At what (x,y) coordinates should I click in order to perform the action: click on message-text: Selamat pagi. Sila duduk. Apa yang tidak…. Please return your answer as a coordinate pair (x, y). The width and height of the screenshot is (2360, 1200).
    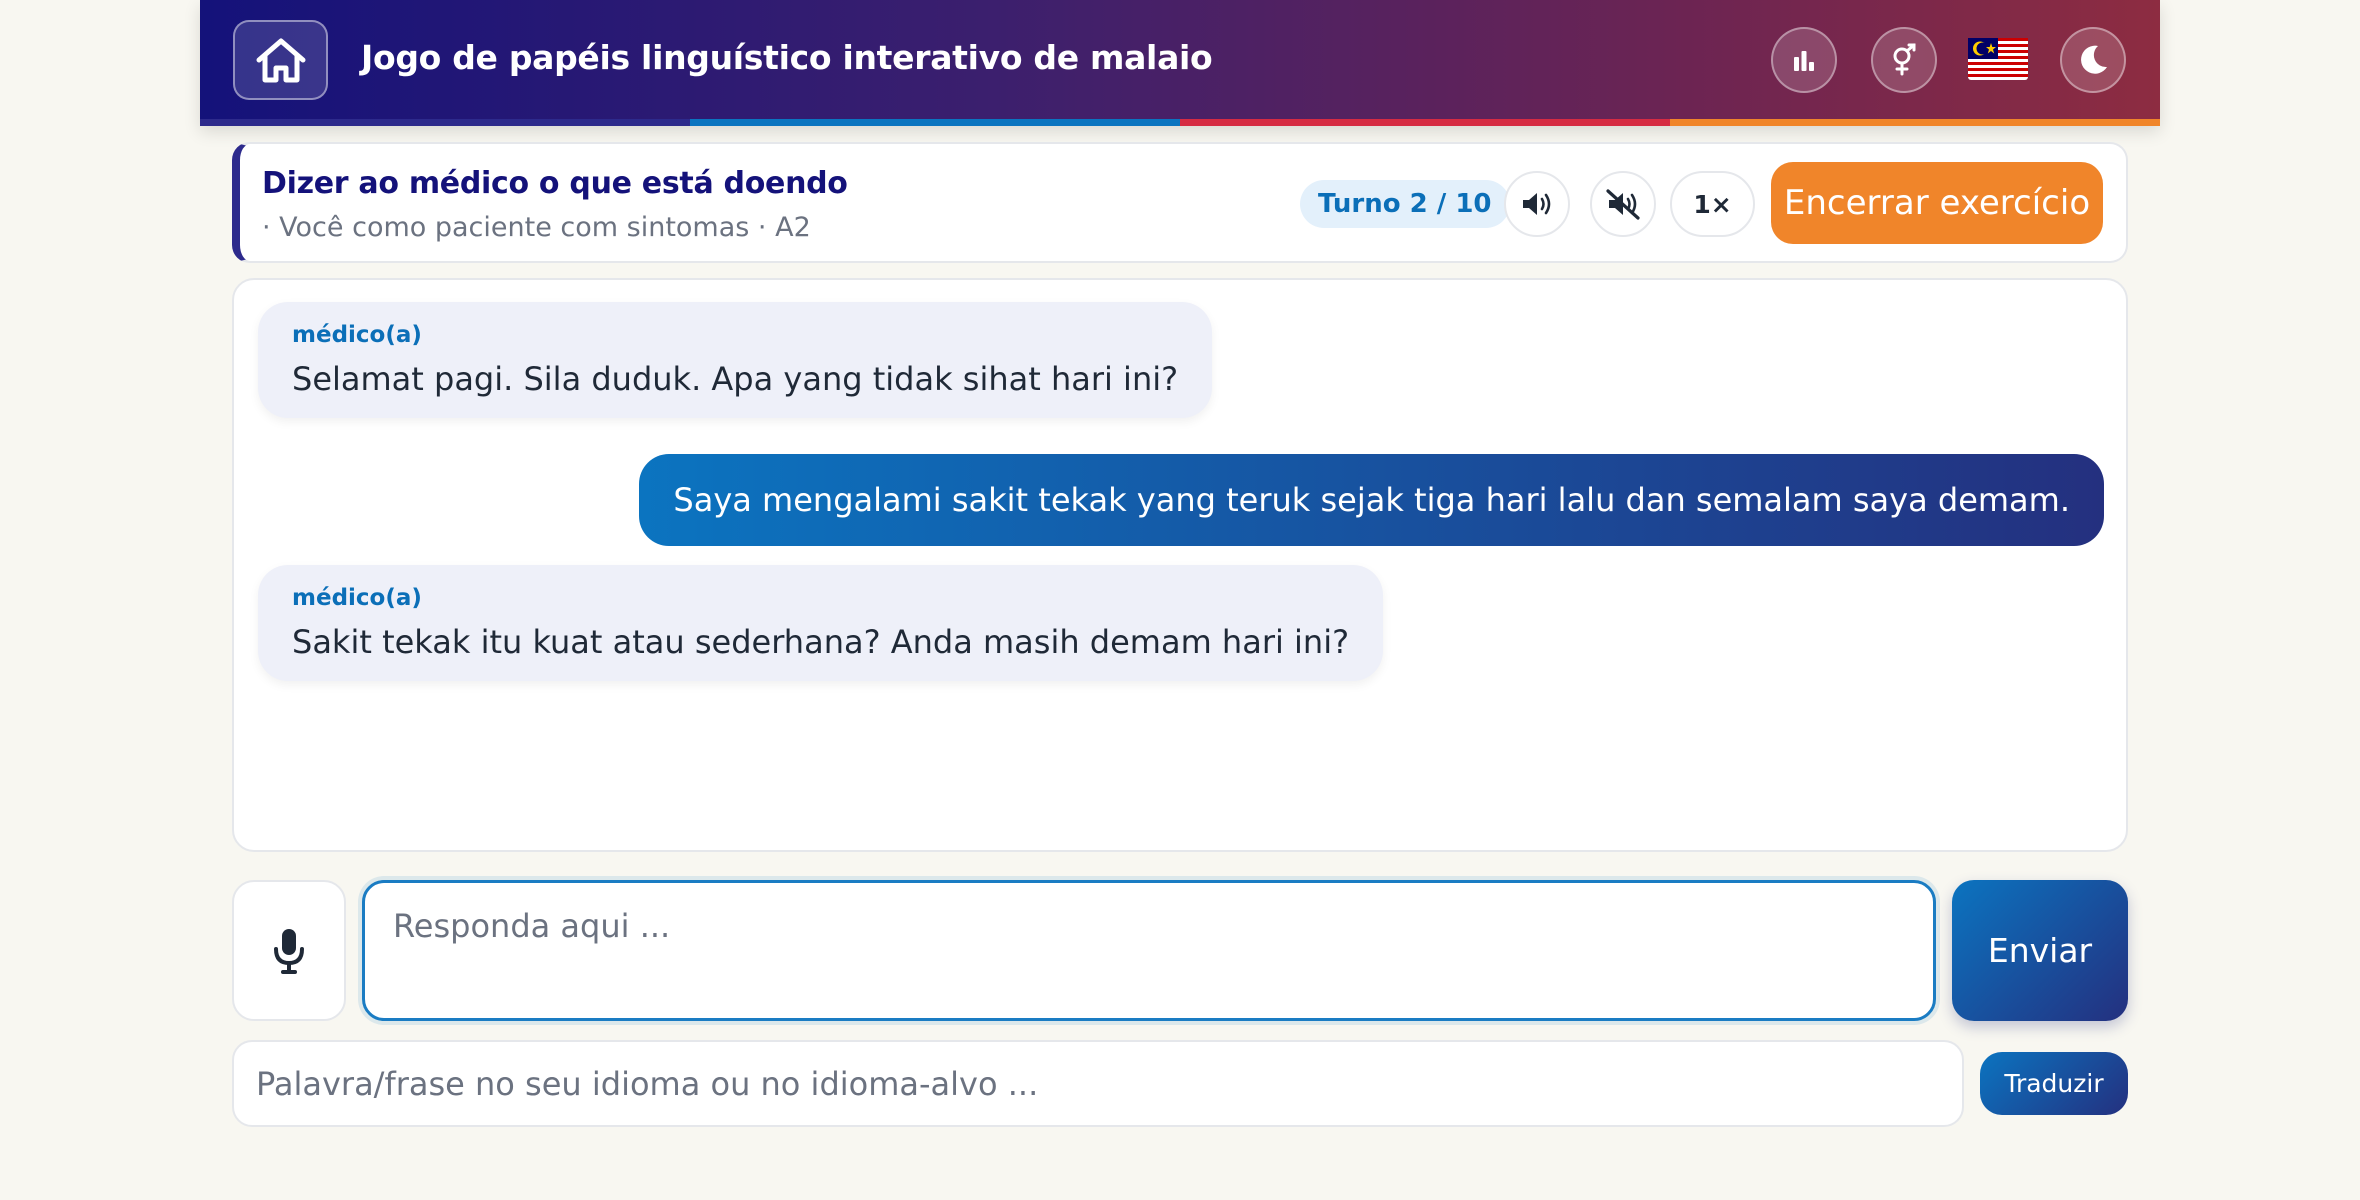
    Looking at the image, I should click on (735, 379).